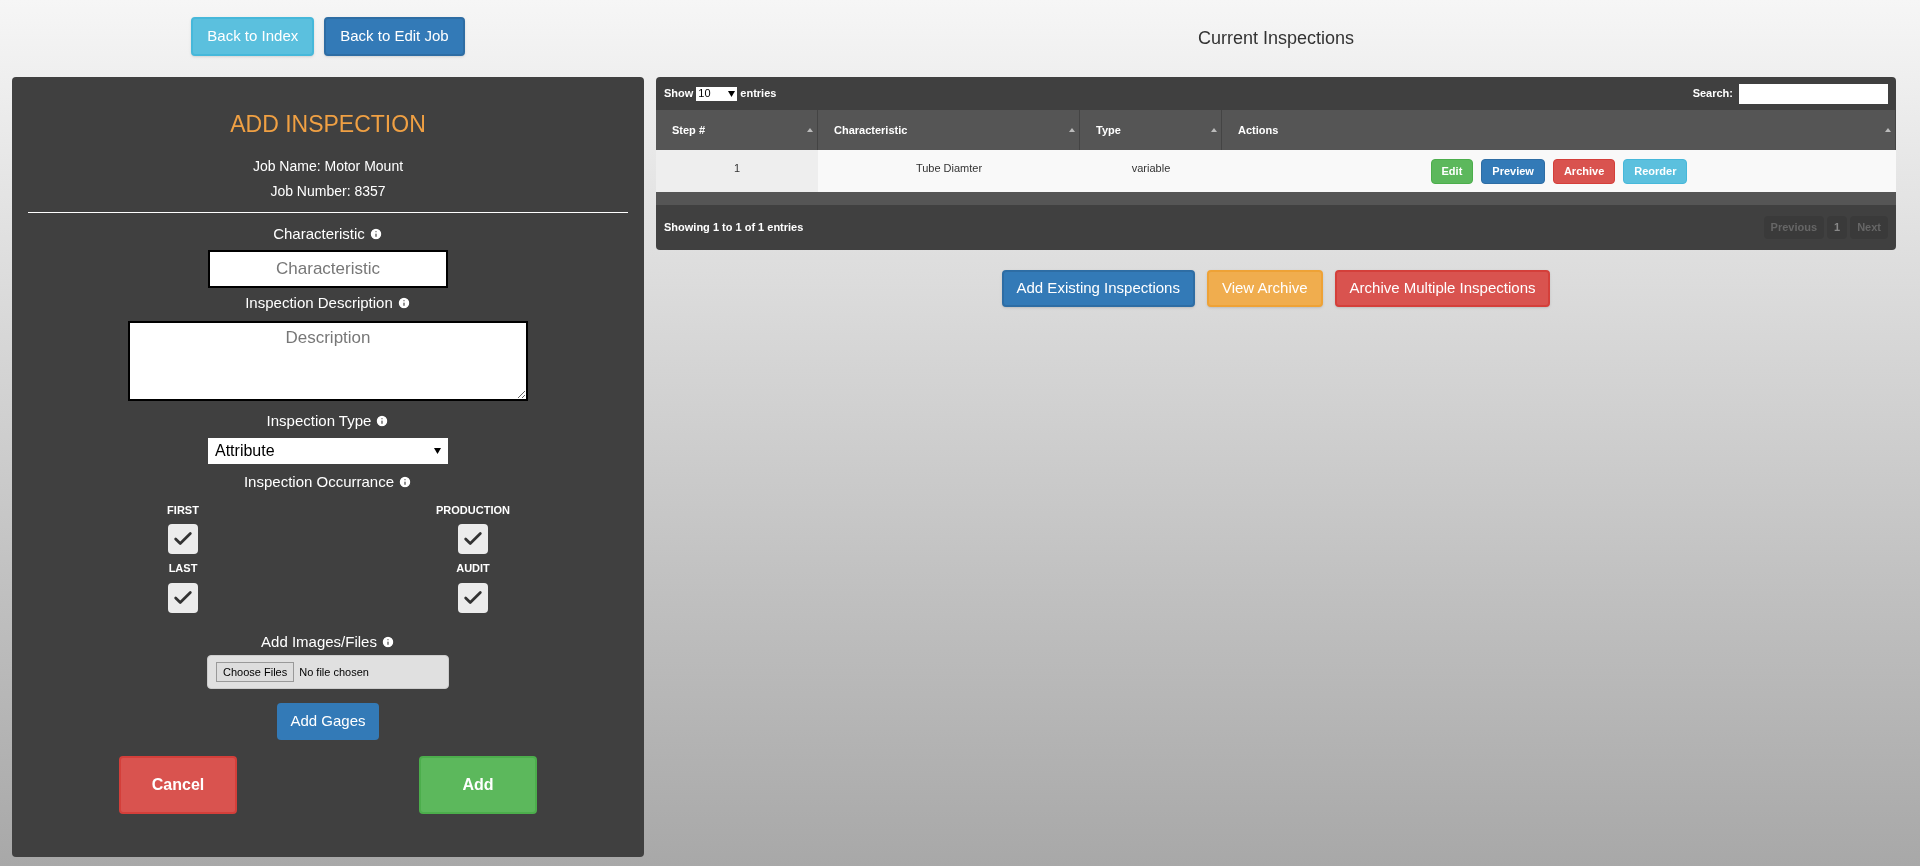 Image resolution: width=1920 pixels, height=866 pixels. I want to click on form-title: ADD INSPECTION, so click(328, 124).